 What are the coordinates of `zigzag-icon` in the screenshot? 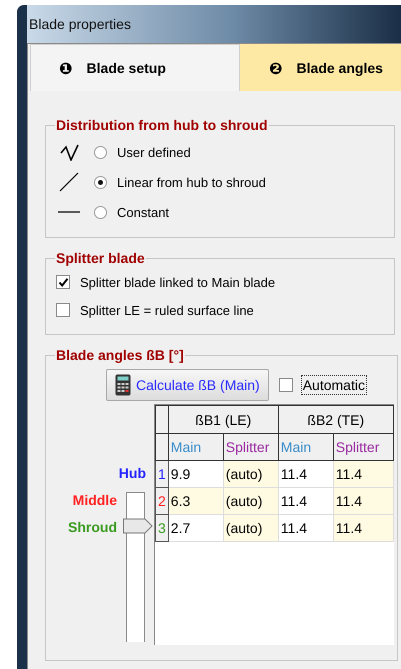 It's located at (69, 152).